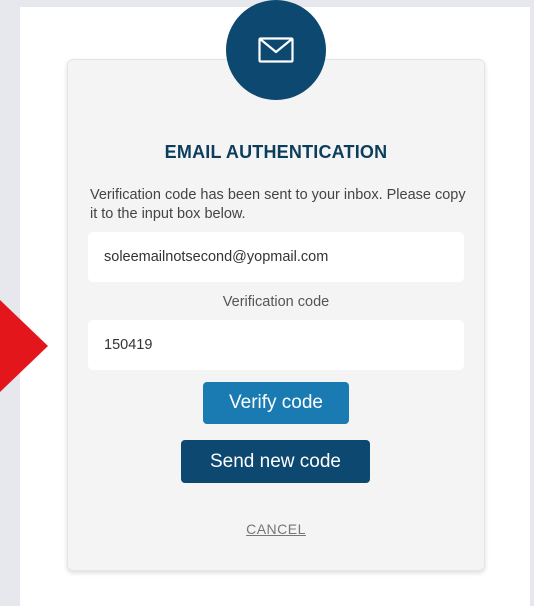 The height and width of the screenshot is (606, 534). Describe the element at coordinates (276, 529) in the screenshot. I see `cancel-link: CANCEL` at that location.